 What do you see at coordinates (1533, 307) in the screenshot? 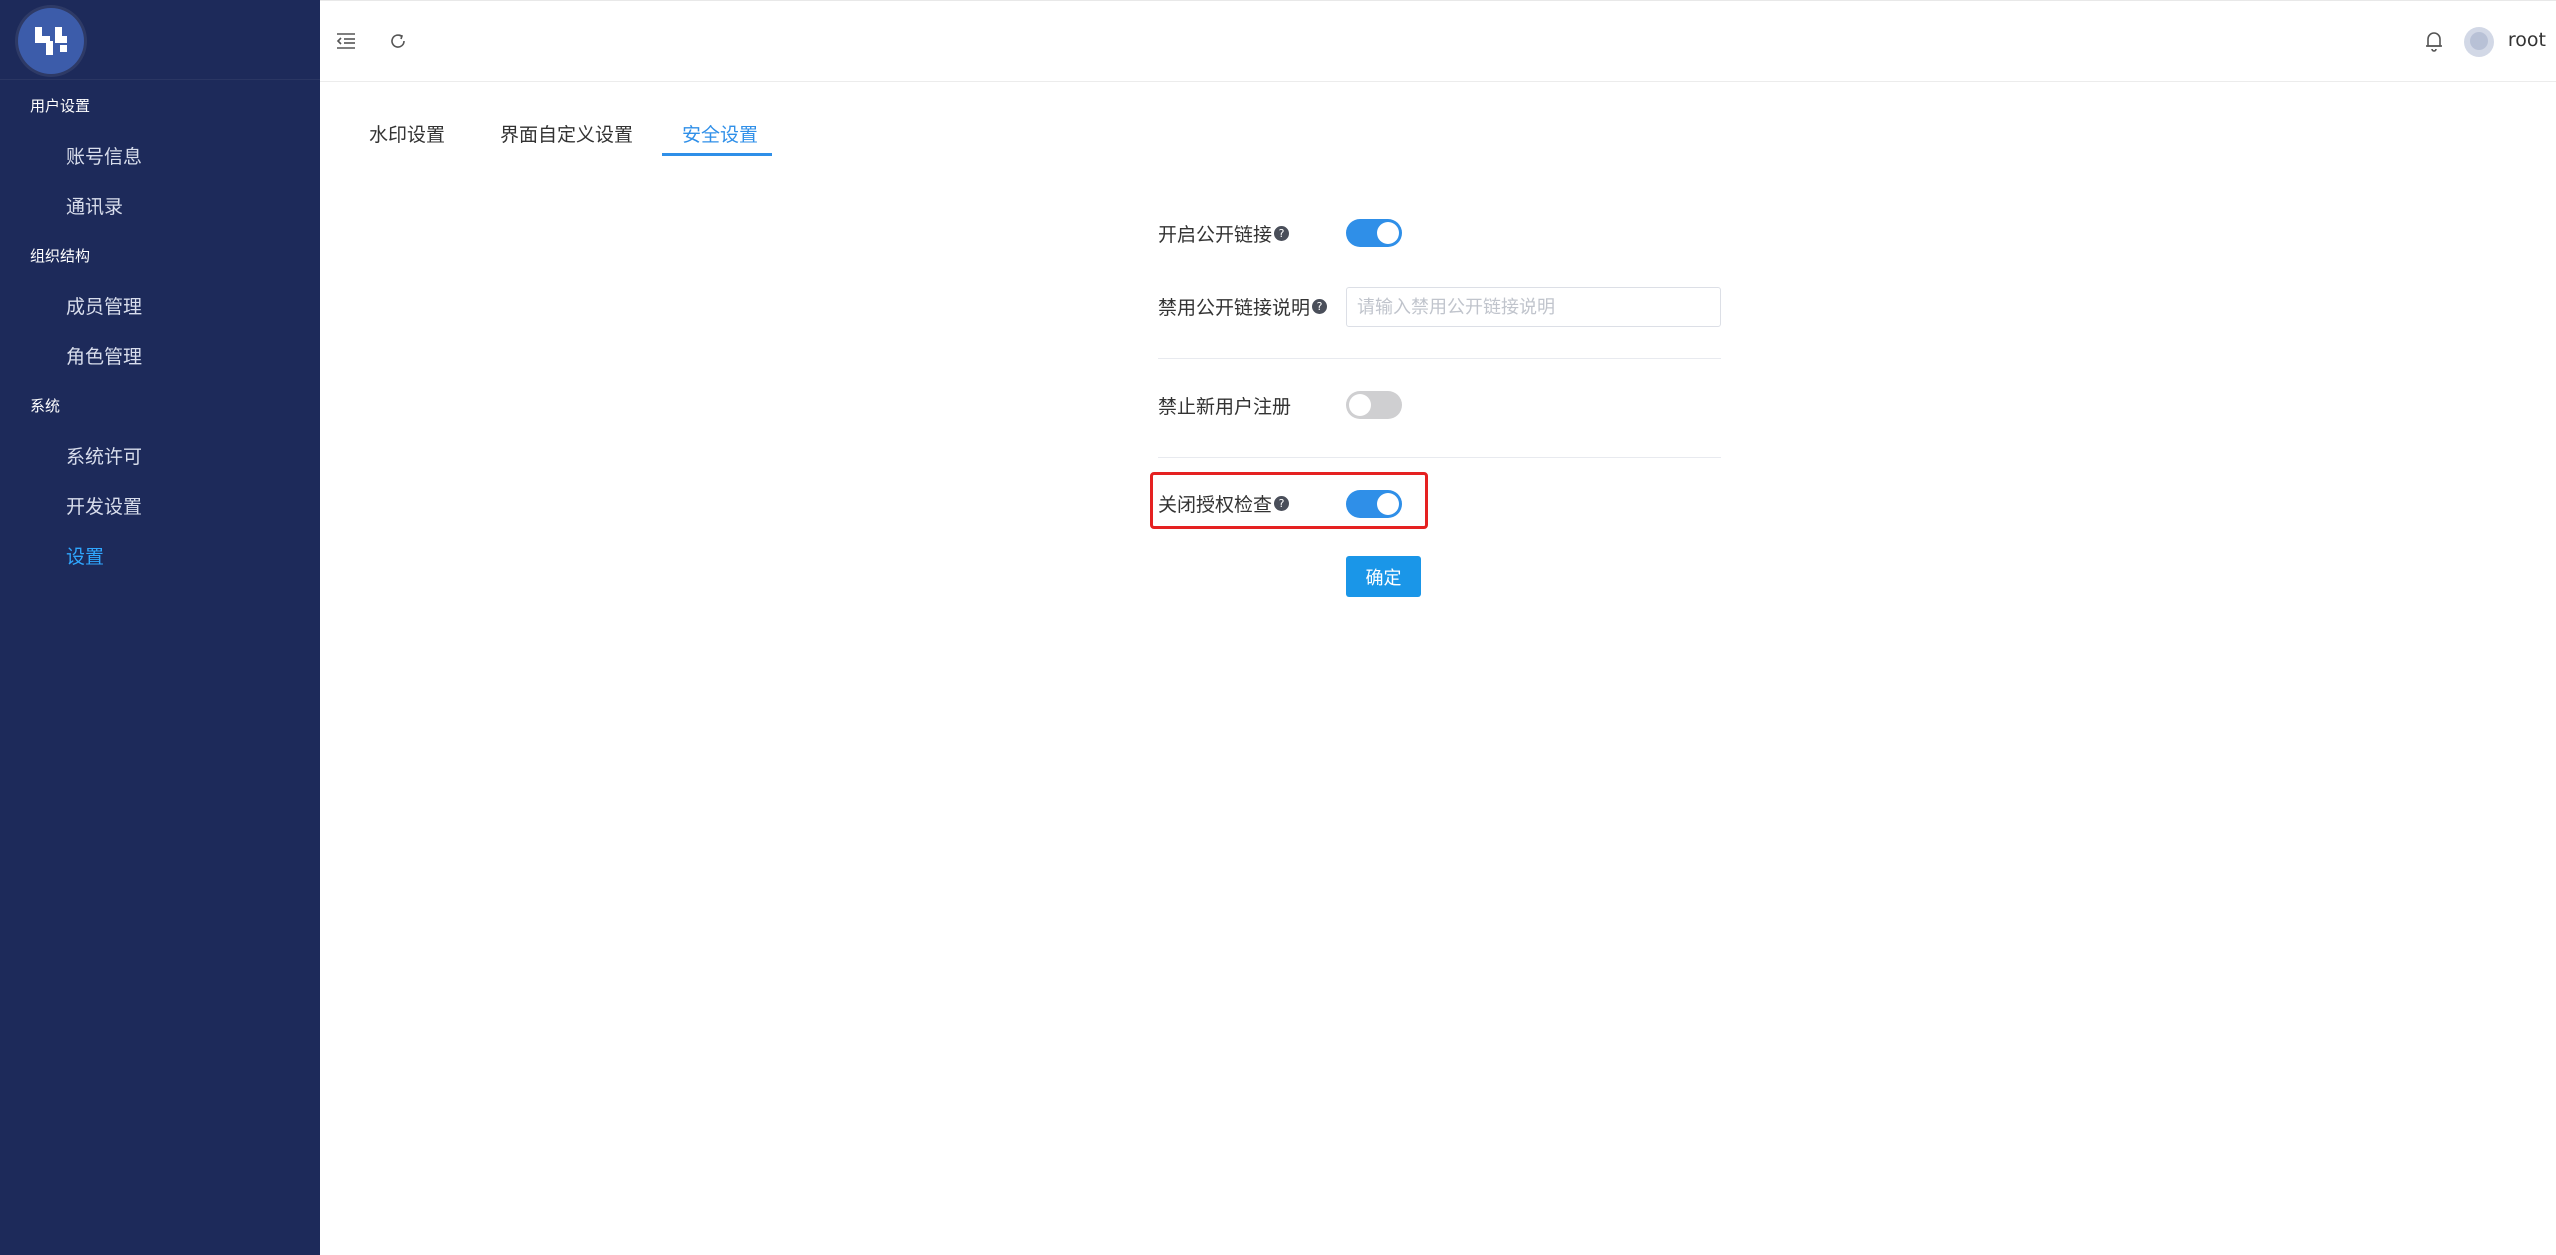
I see `disable-public-link-desc-input` at bounding box center [1533, 307].